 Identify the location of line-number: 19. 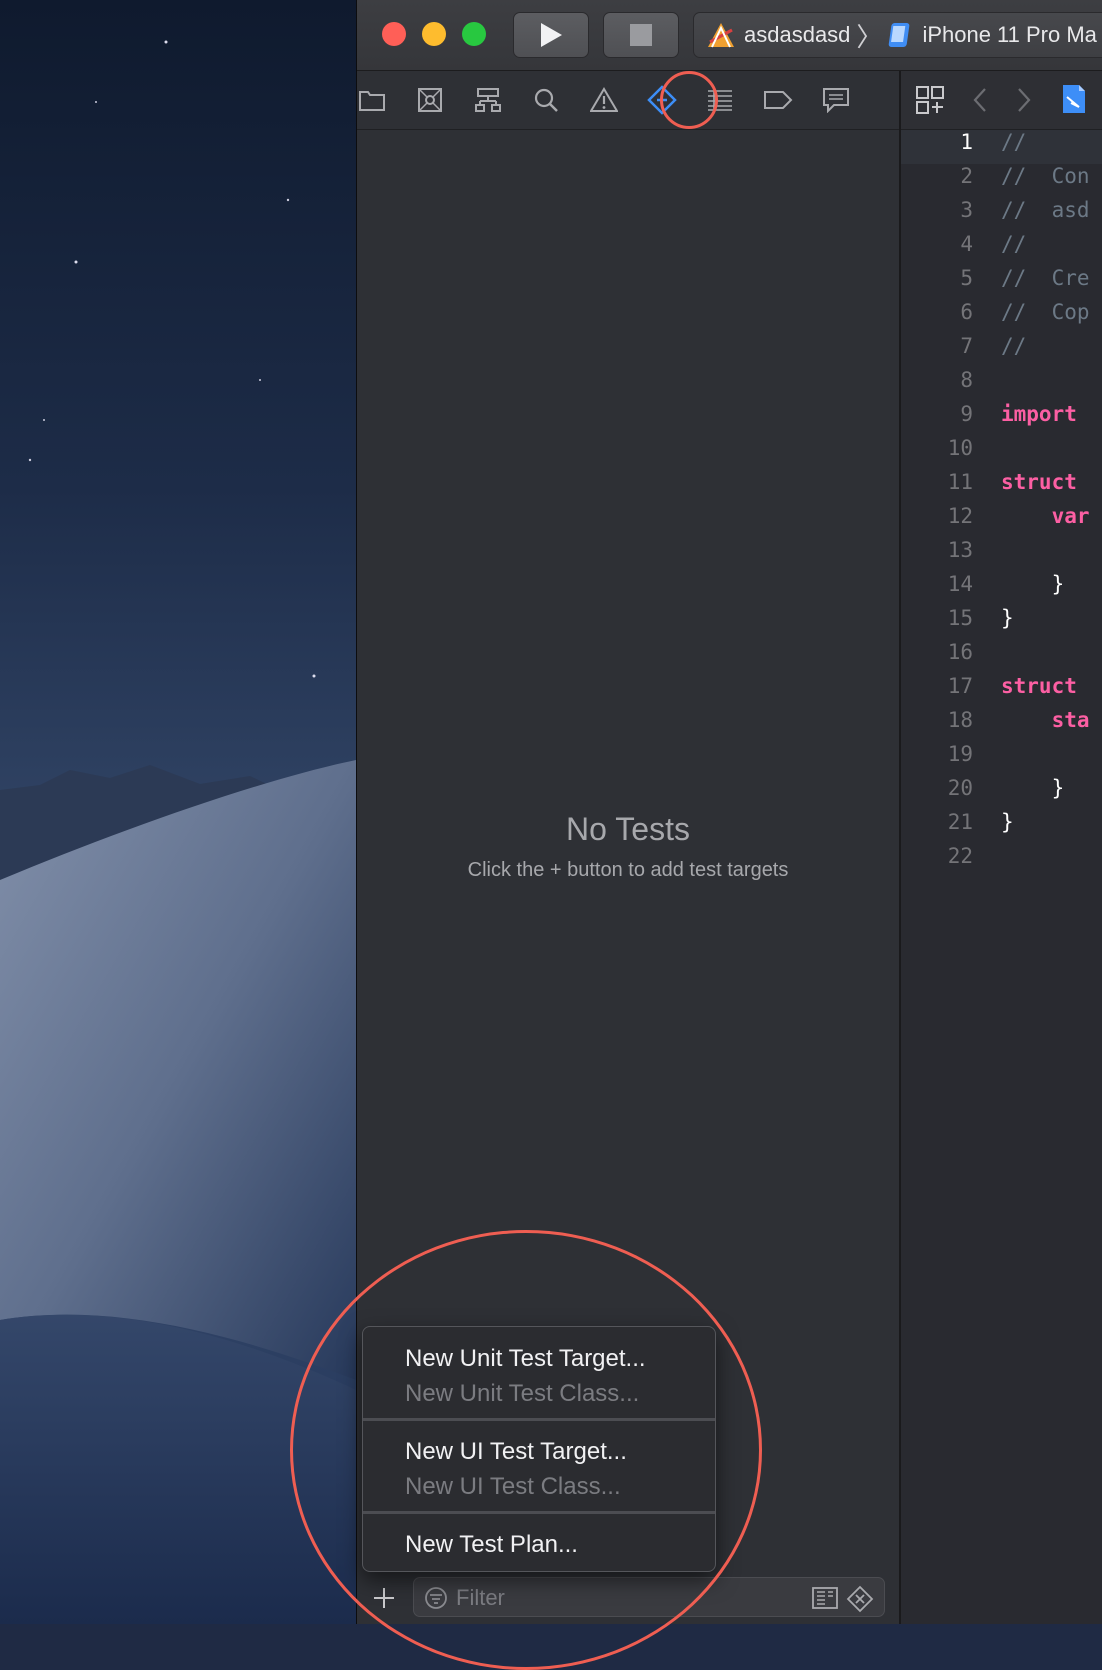
(960, 754).